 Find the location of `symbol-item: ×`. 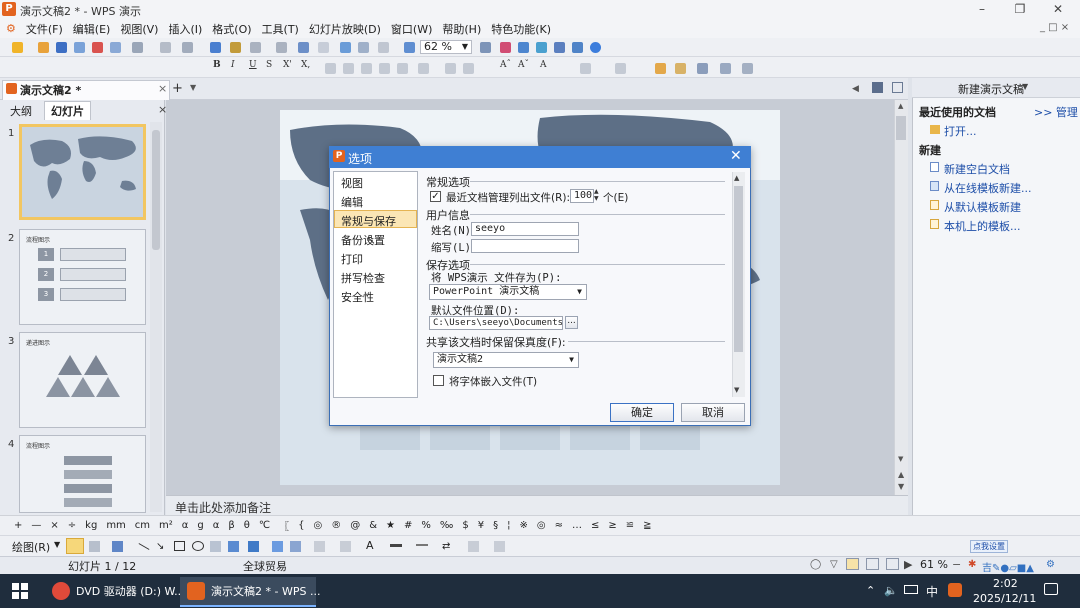

symbol-item: × is located at coordinates (54, 525).